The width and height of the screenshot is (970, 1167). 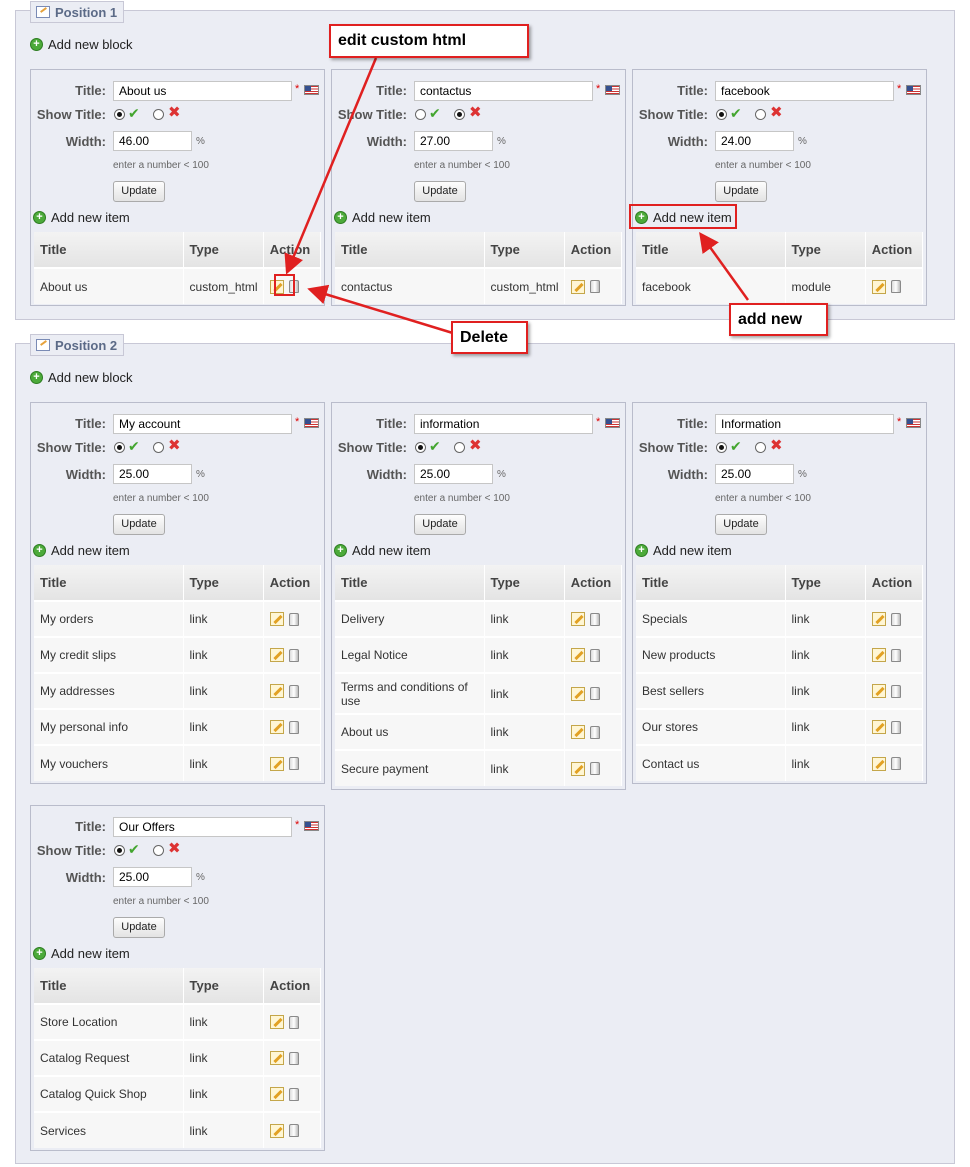 I want to click on width-label: Width:, so click(x=687, y=141).